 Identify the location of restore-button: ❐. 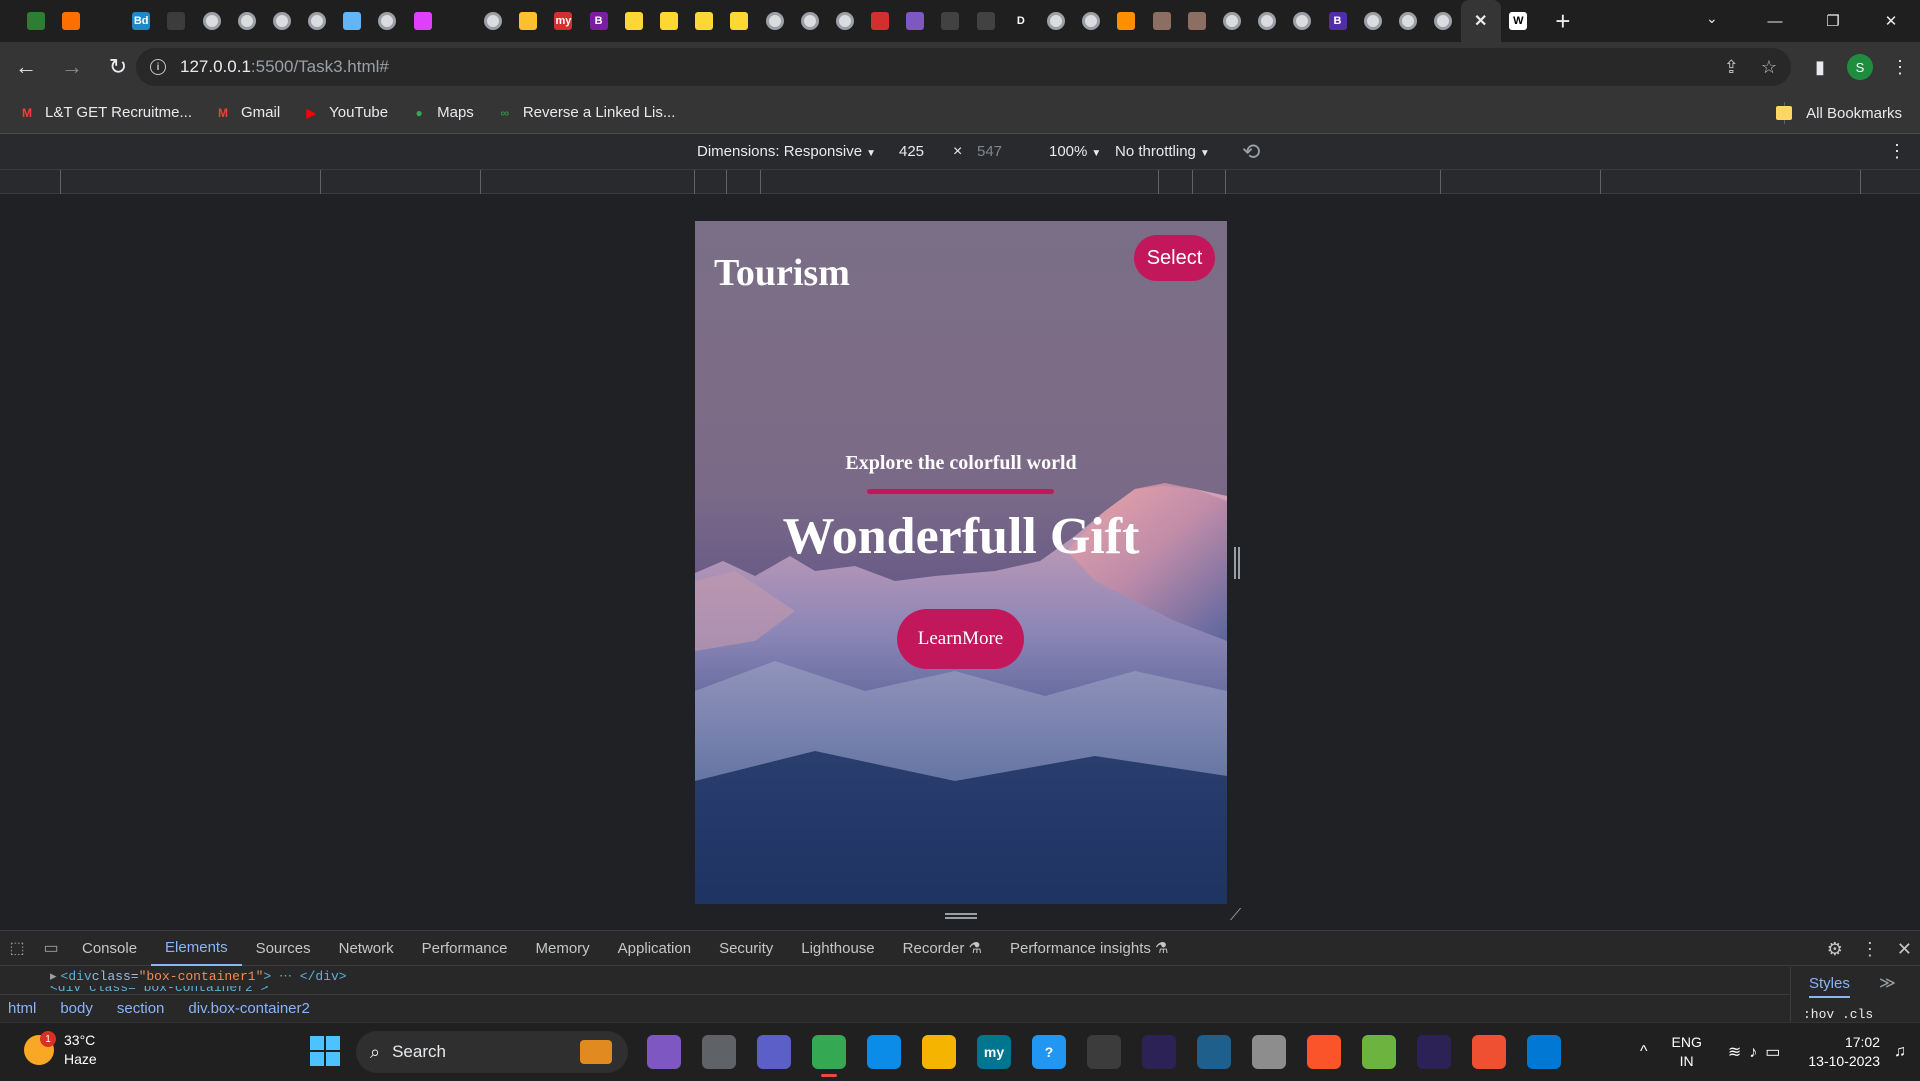
(1833, 21).